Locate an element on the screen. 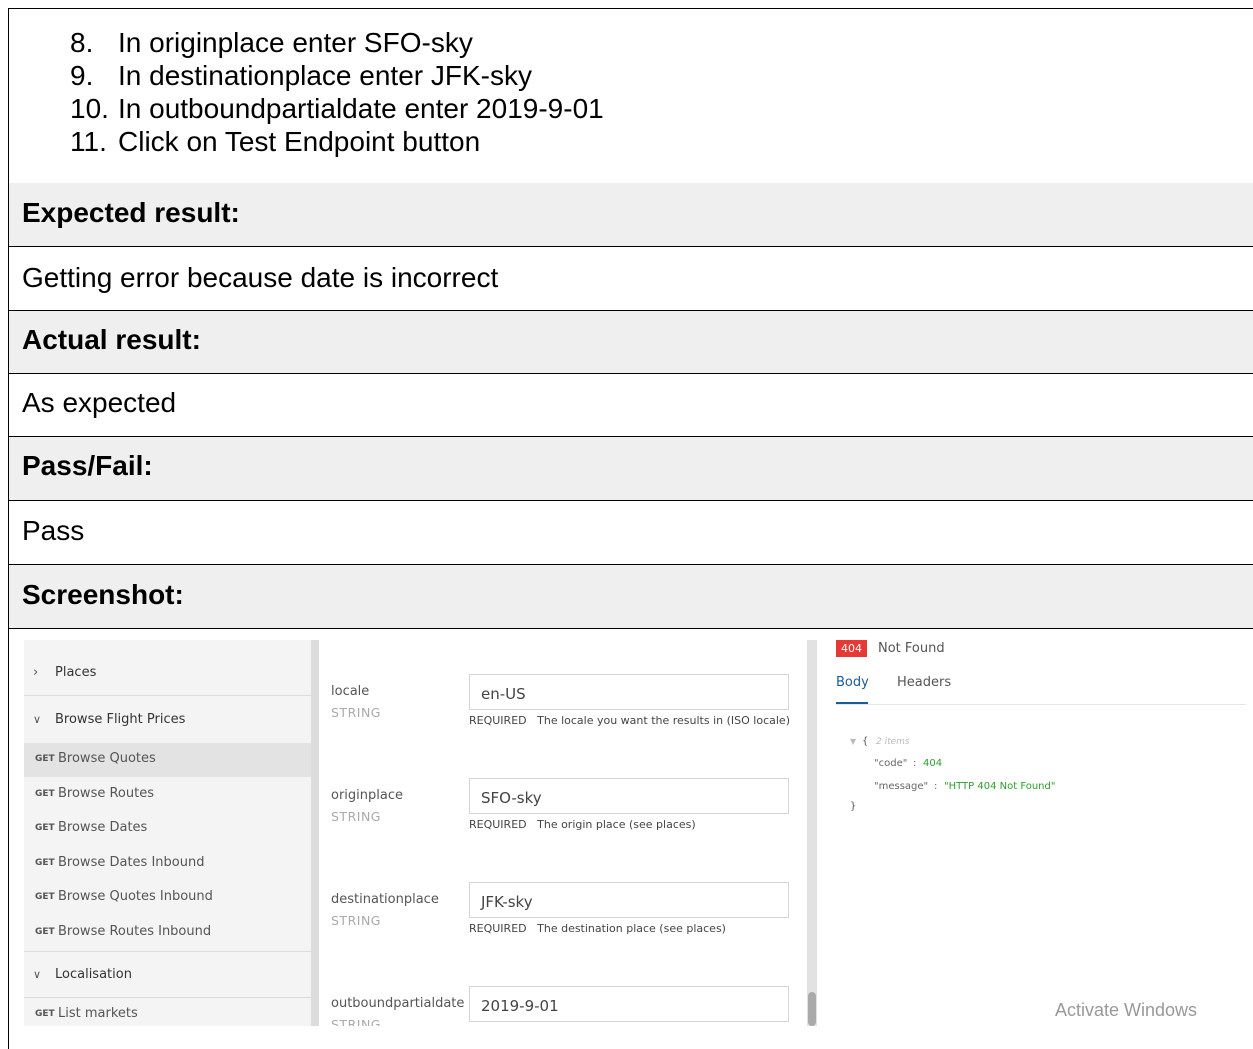  activate-windows-watermark: Activate Windows is located at coordinates (1126, 1010).